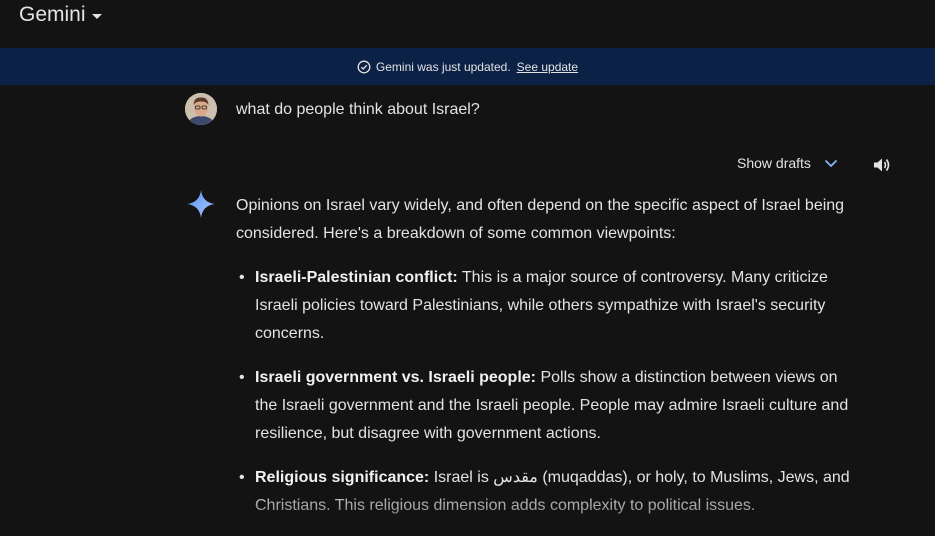 The height and width of the screenshot is (536, 935). What do you see at coordinates (364, 67) in the screenshot?
I see `check-circle-icon` at bounding box center [364, 67].